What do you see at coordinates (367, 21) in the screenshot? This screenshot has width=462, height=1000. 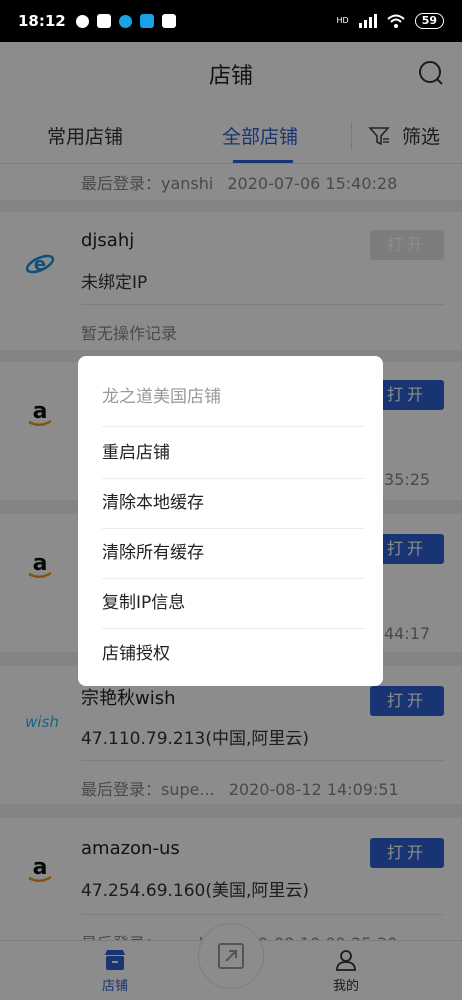 I see `signal-icon` at bounding box center [367, 21].